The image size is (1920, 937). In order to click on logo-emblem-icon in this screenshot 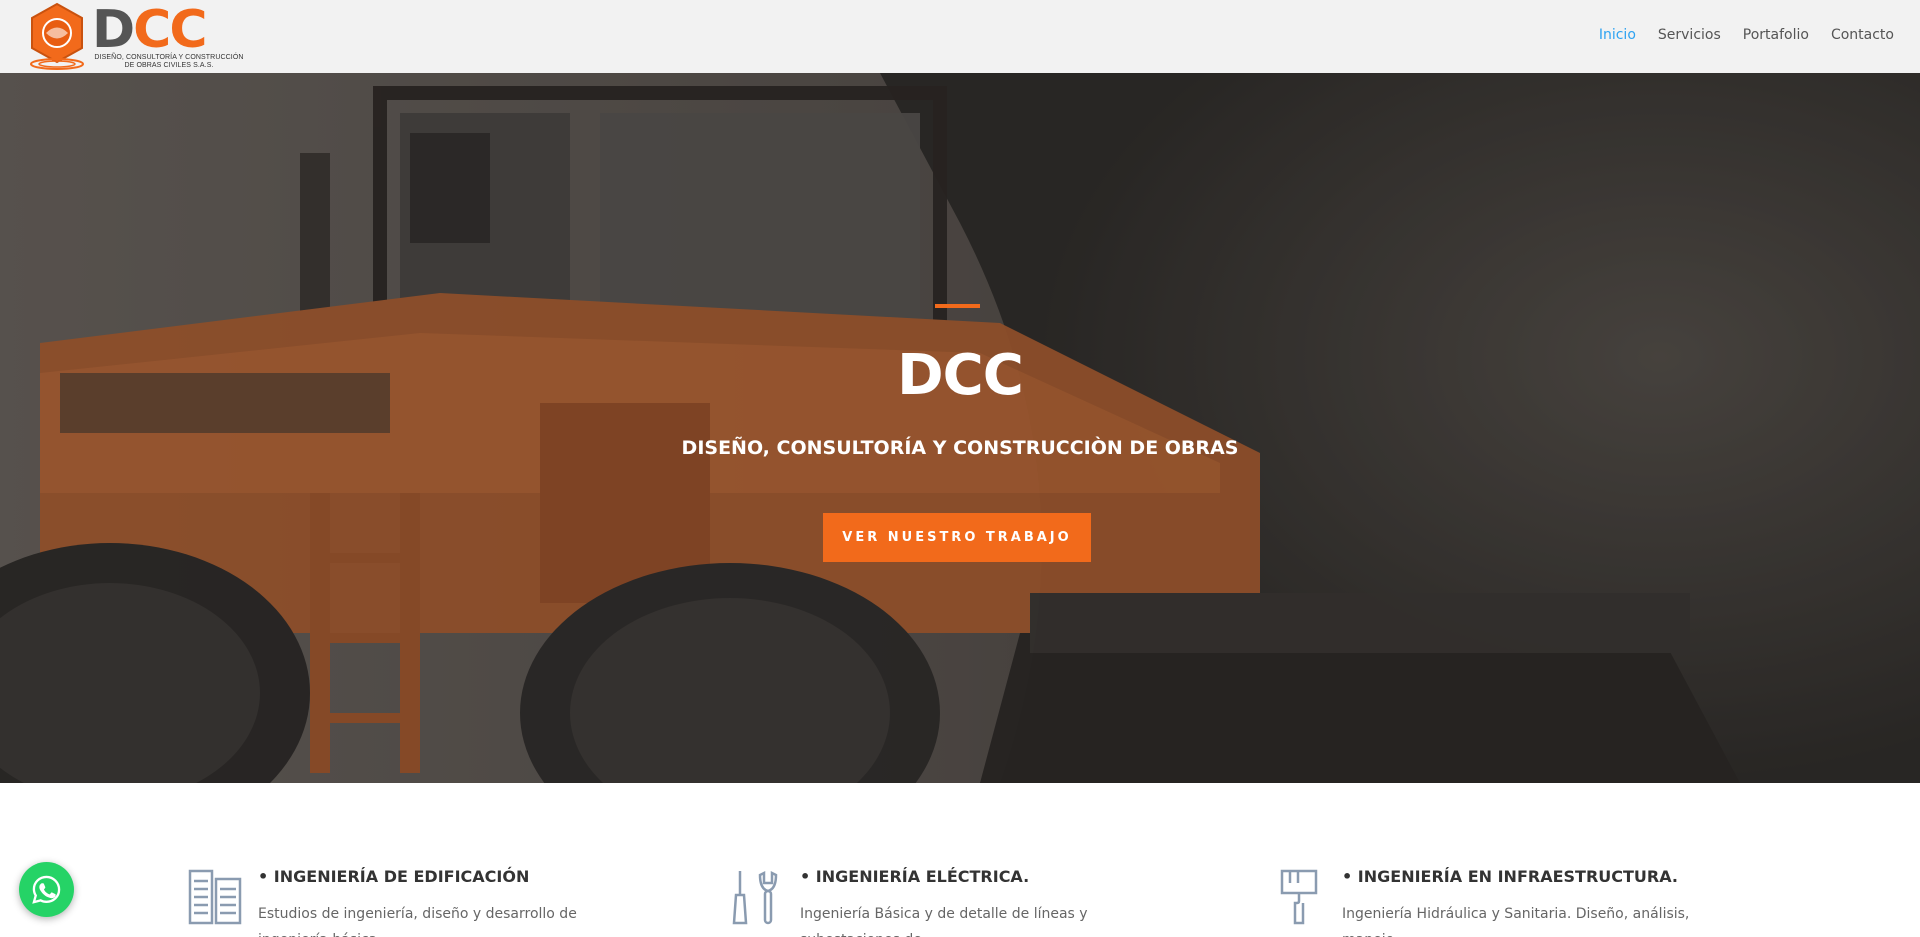, I will do `click(57, 36)`.